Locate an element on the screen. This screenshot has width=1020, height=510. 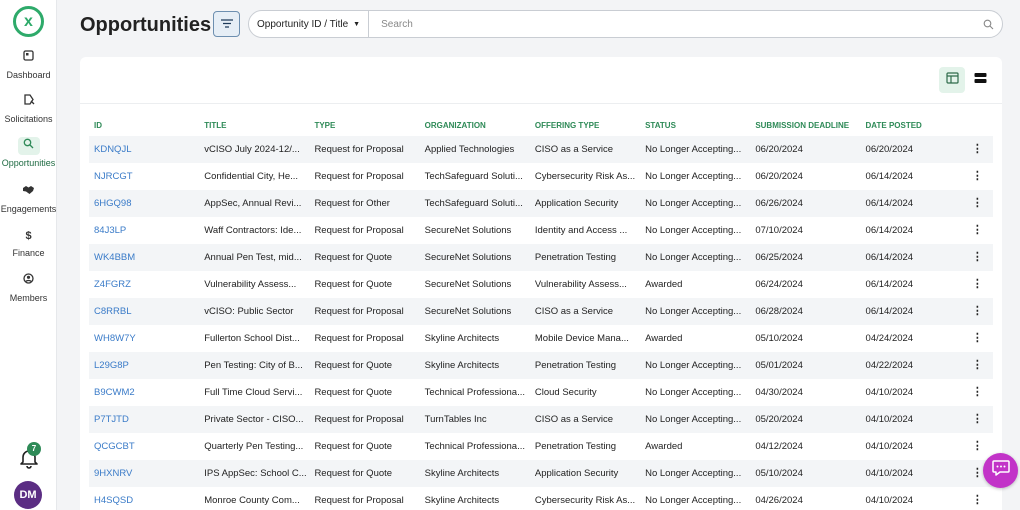
cell-organization: Skyline Architects is located at coordinates (474, 473).